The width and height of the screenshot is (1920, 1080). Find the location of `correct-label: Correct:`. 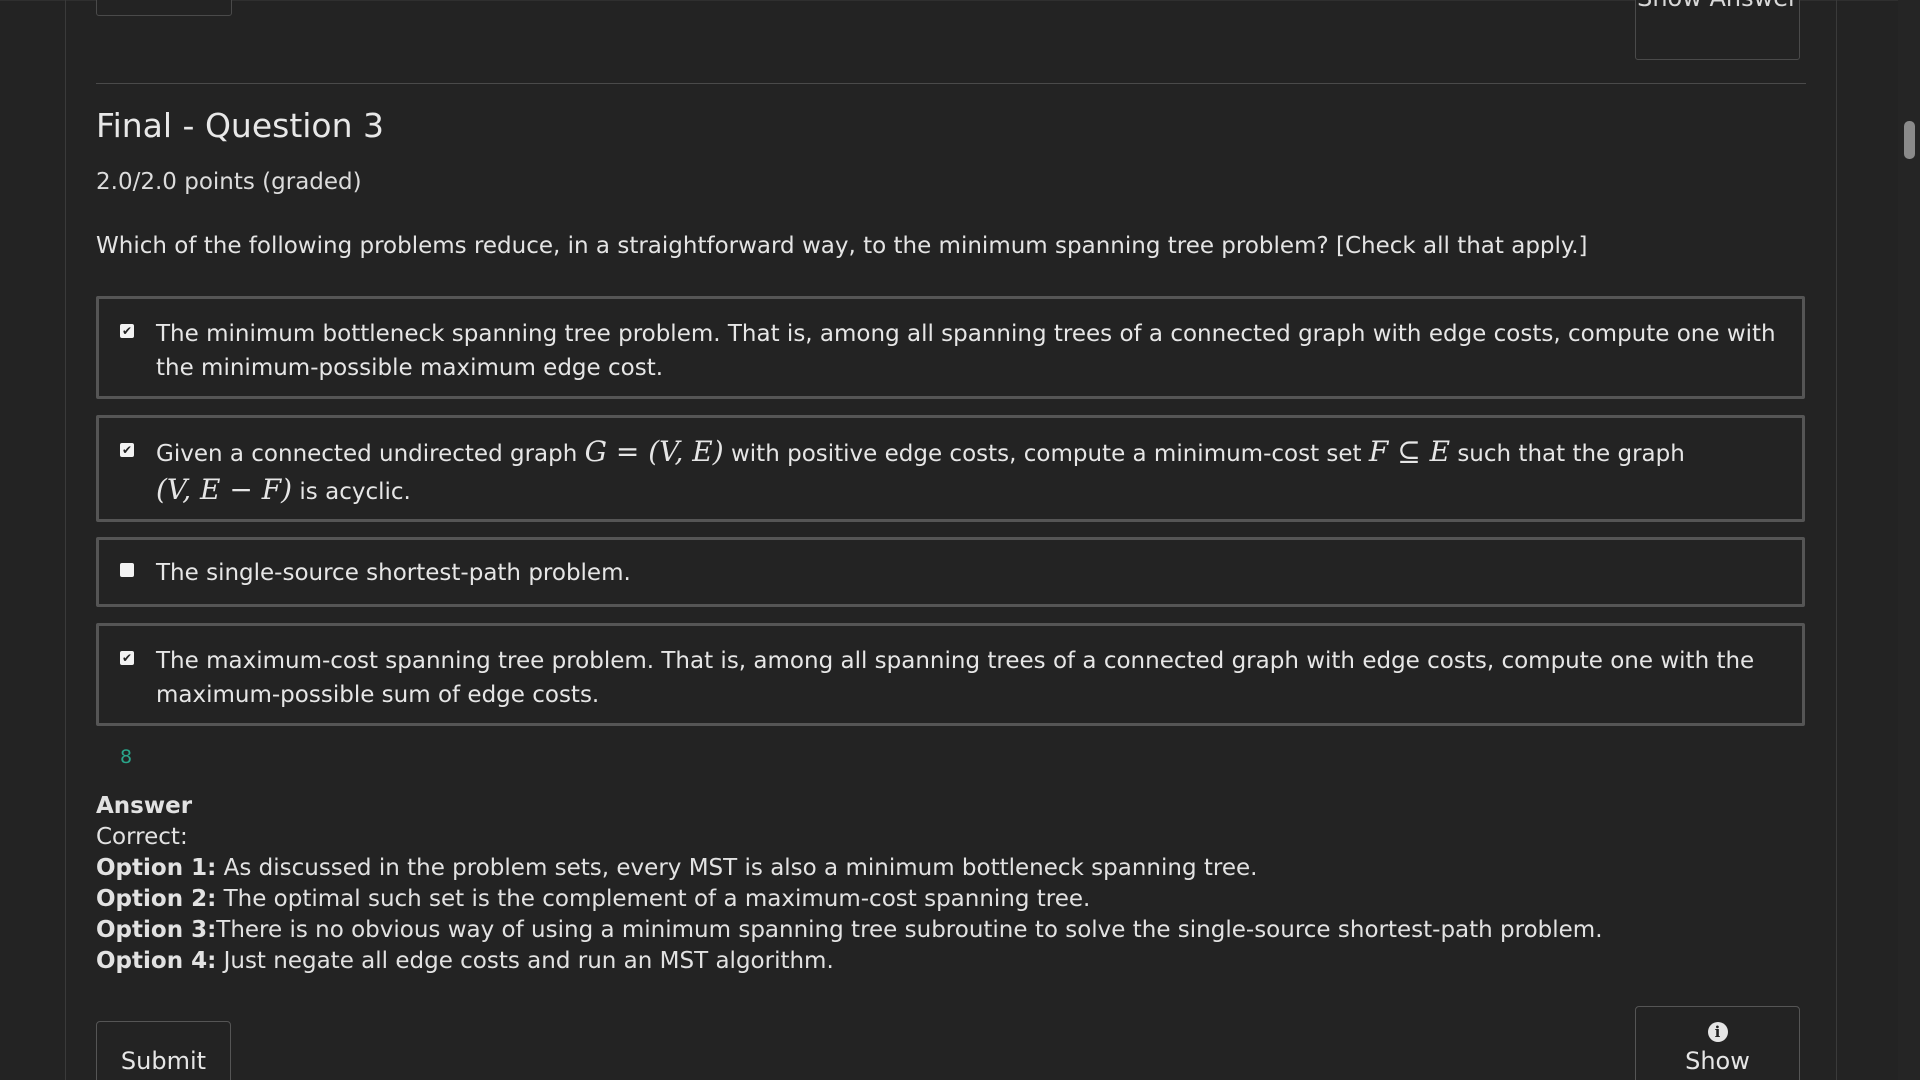

correct-label: Correct: is located at coordinates (142, 837).